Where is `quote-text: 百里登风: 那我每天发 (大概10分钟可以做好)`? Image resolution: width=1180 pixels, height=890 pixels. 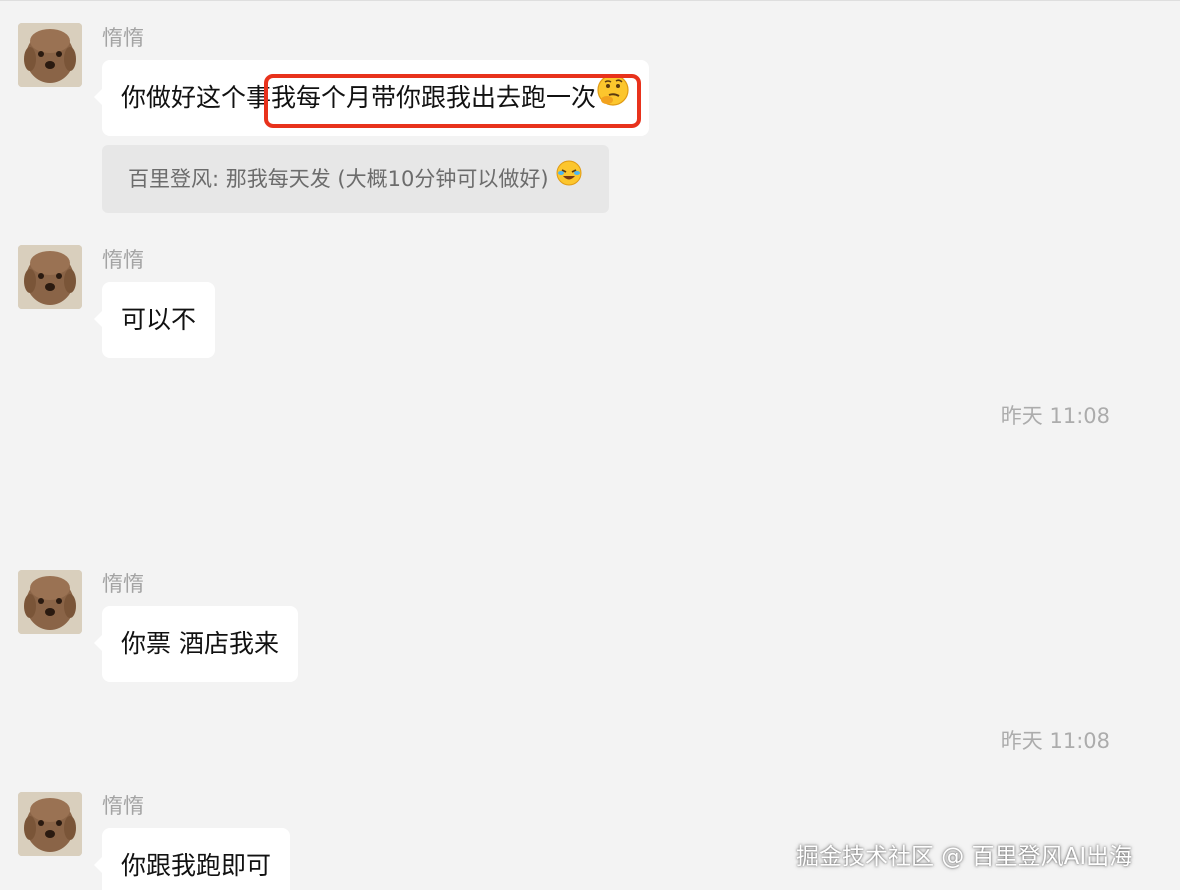
quote-text: 百里登风: 那我每天发 (大概10分钟可以做好) is located at coordinates (338, 179).